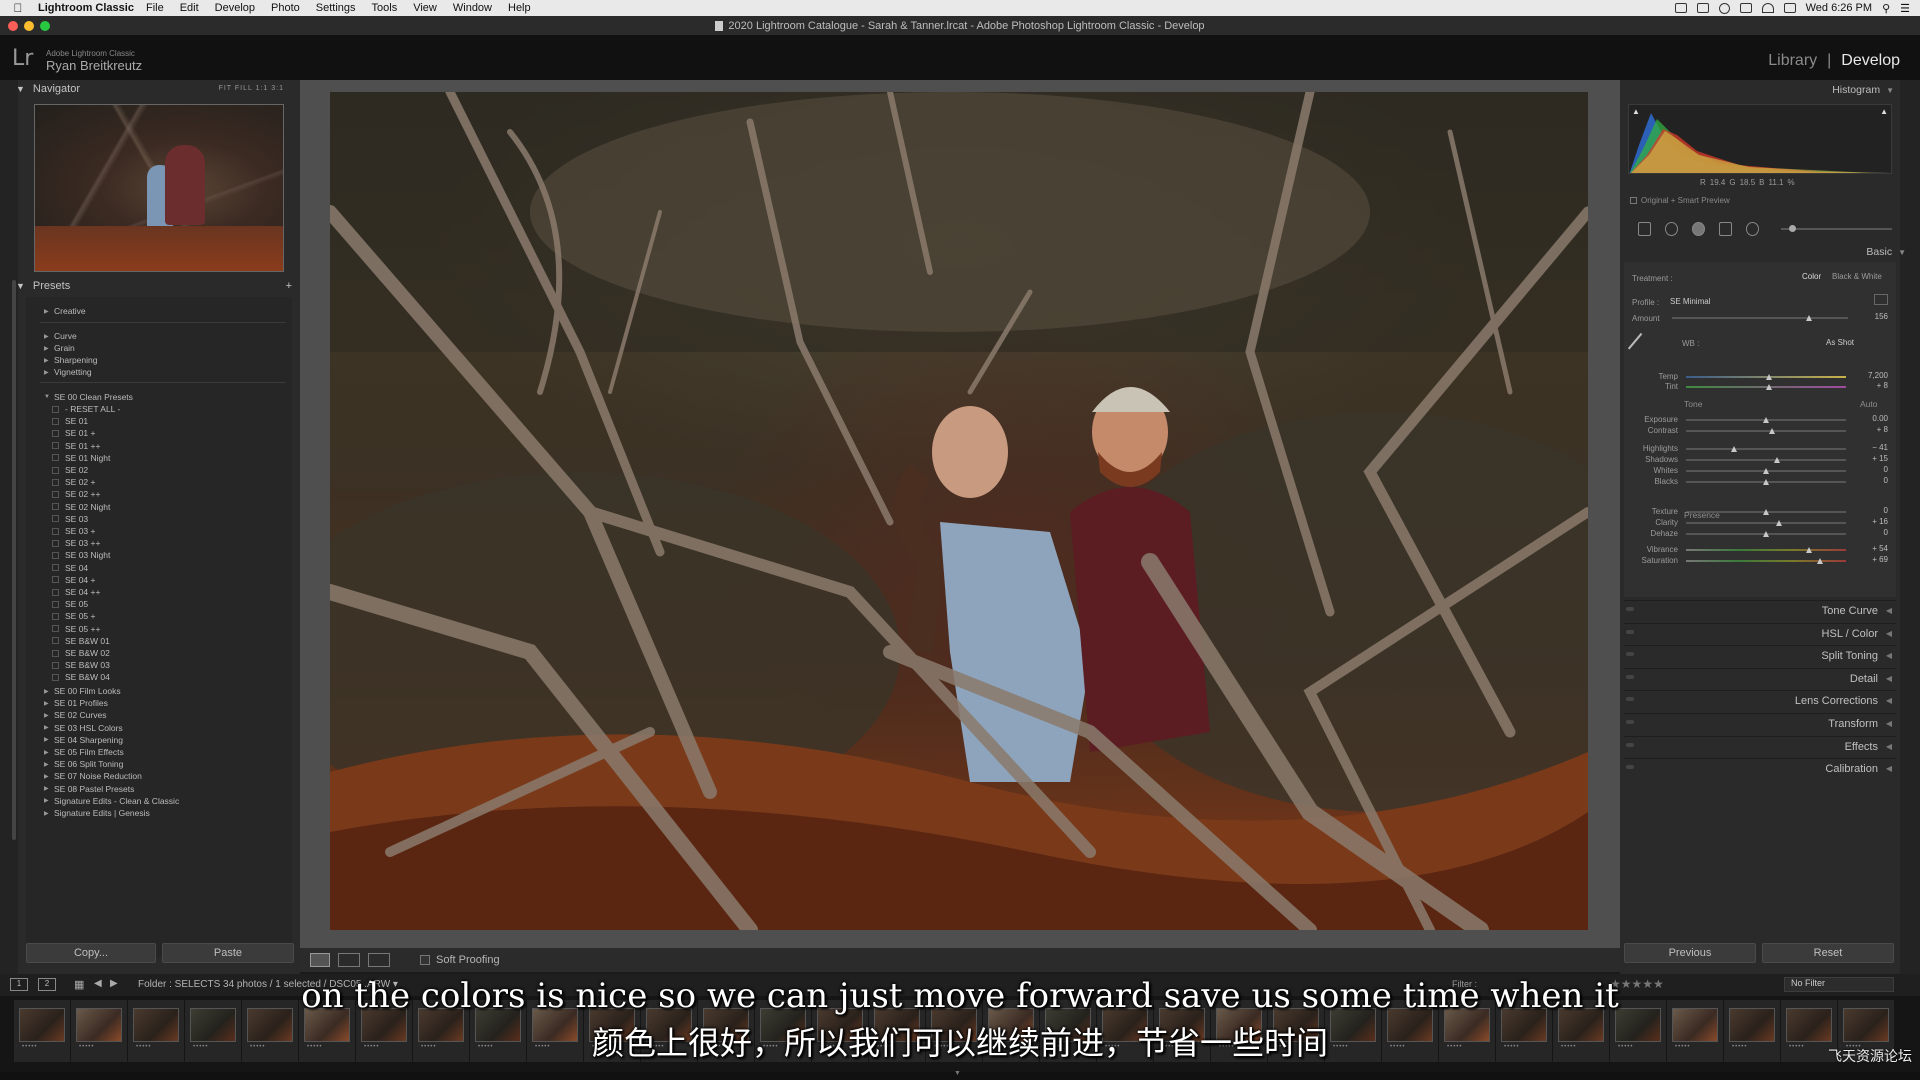 This screenshot has width=1920, height=1080. What do you see at coordinates (74, 728) in the screenshot?
I see `preset-group: ▶ SE 03 HSL Colors` at bounding box center [74, 728].